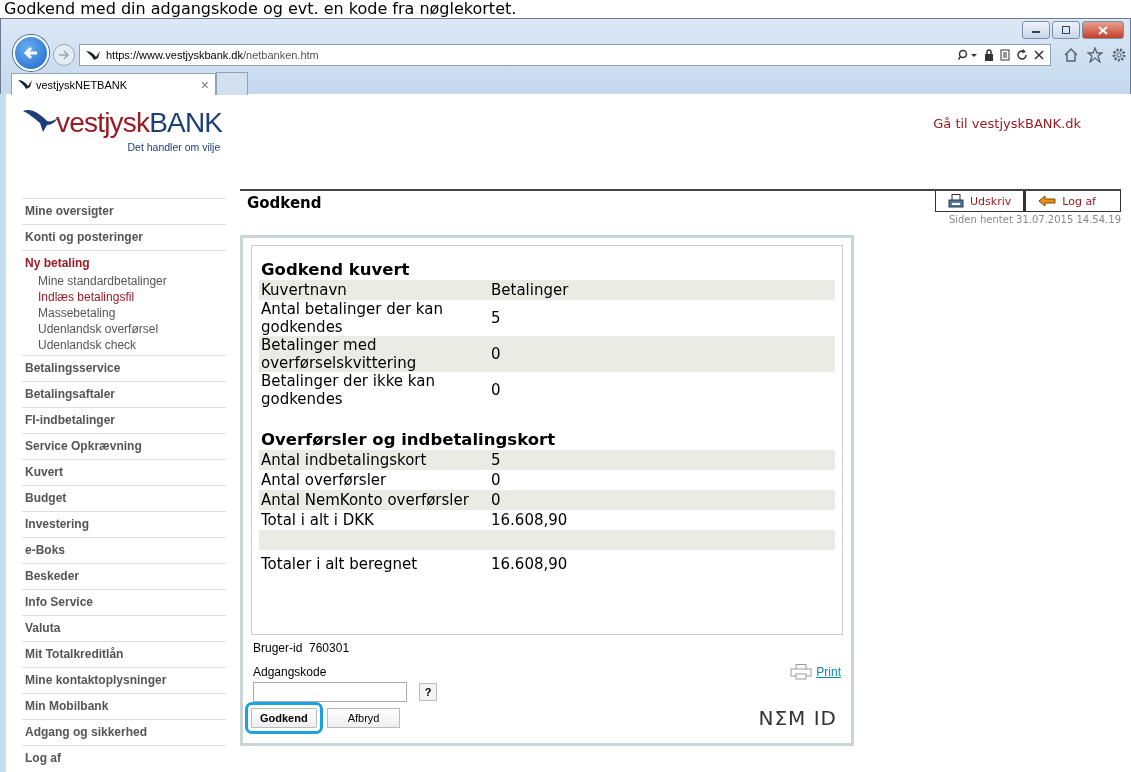 The height and width of the screenshot is (772, 1131). Describe the element at coordinates (363, 718) in the screenshot. I see `cancel-button: Afbryd` at that location.